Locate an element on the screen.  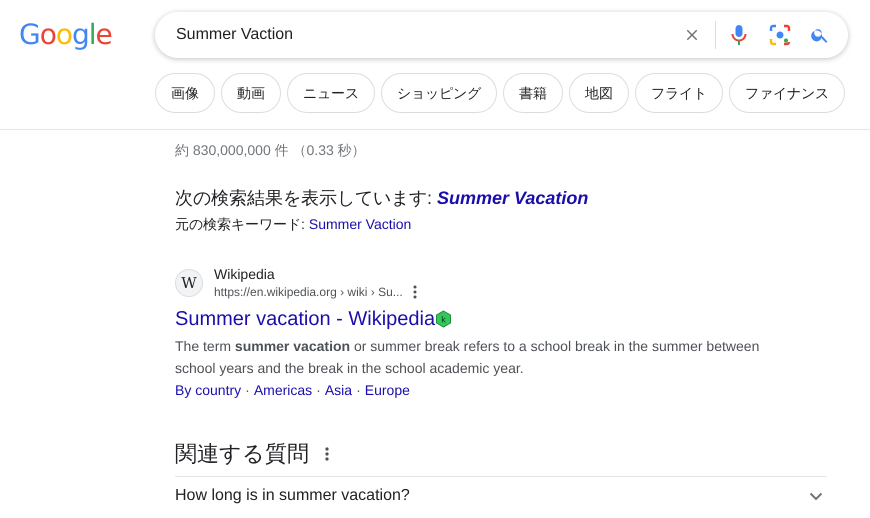
filter-chip: 動画 is located at coordinates (251, 93).